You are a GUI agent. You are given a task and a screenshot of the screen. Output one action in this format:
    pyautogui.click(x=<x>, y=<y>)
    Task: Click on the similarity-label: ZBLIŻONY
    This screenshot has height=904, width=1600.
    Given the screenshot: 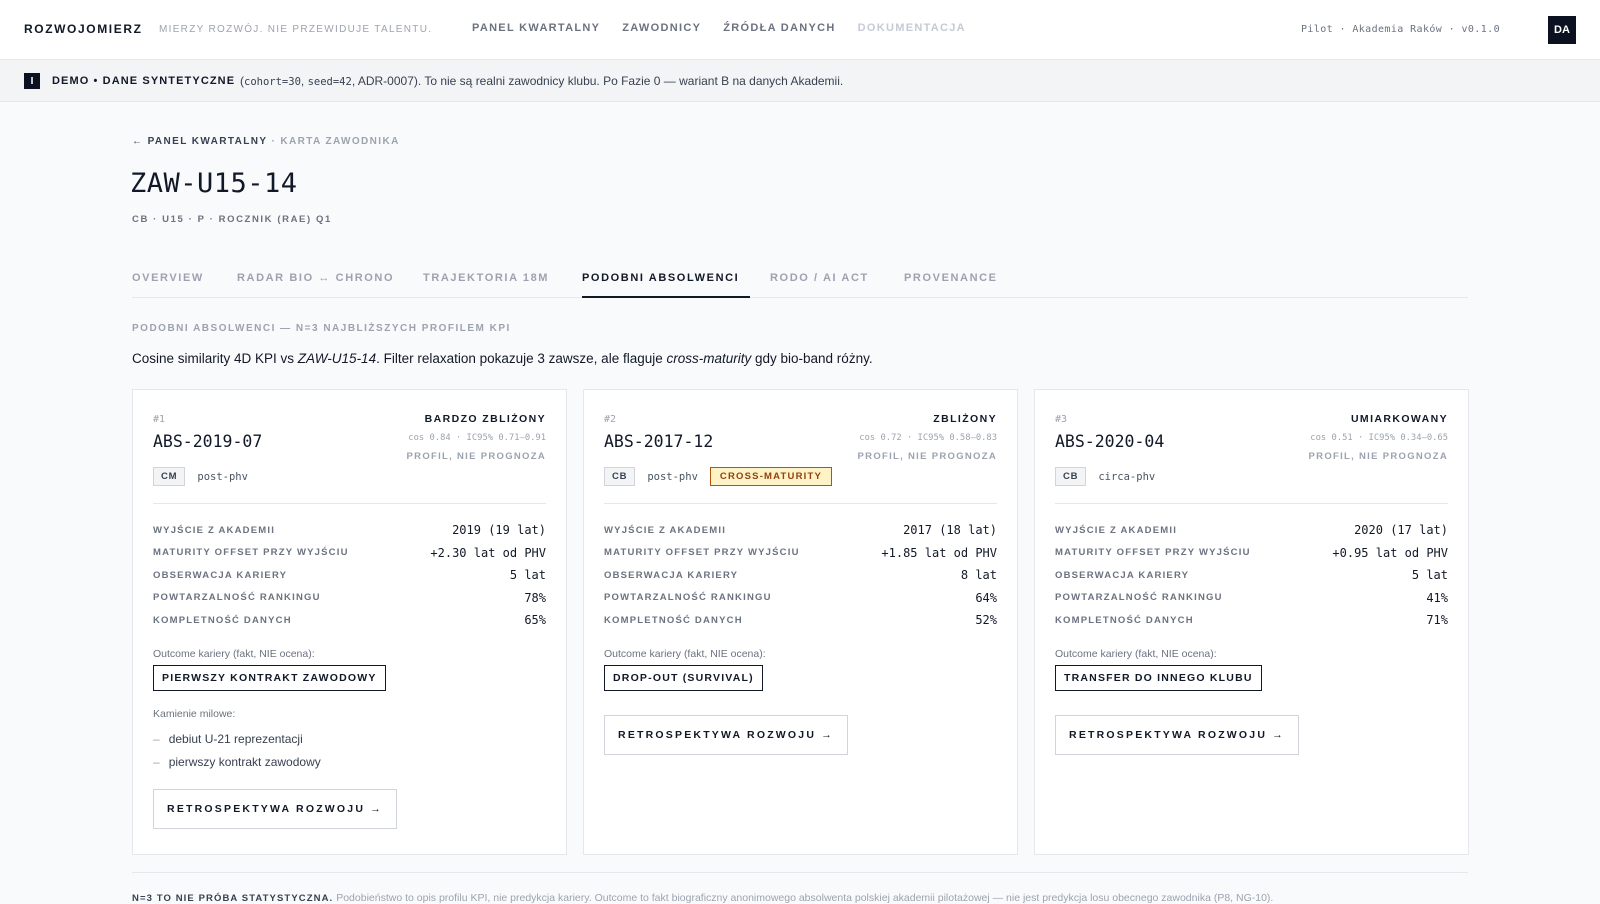 What is the action you would take?
    pyautogui.click(x=965, y=419)
    